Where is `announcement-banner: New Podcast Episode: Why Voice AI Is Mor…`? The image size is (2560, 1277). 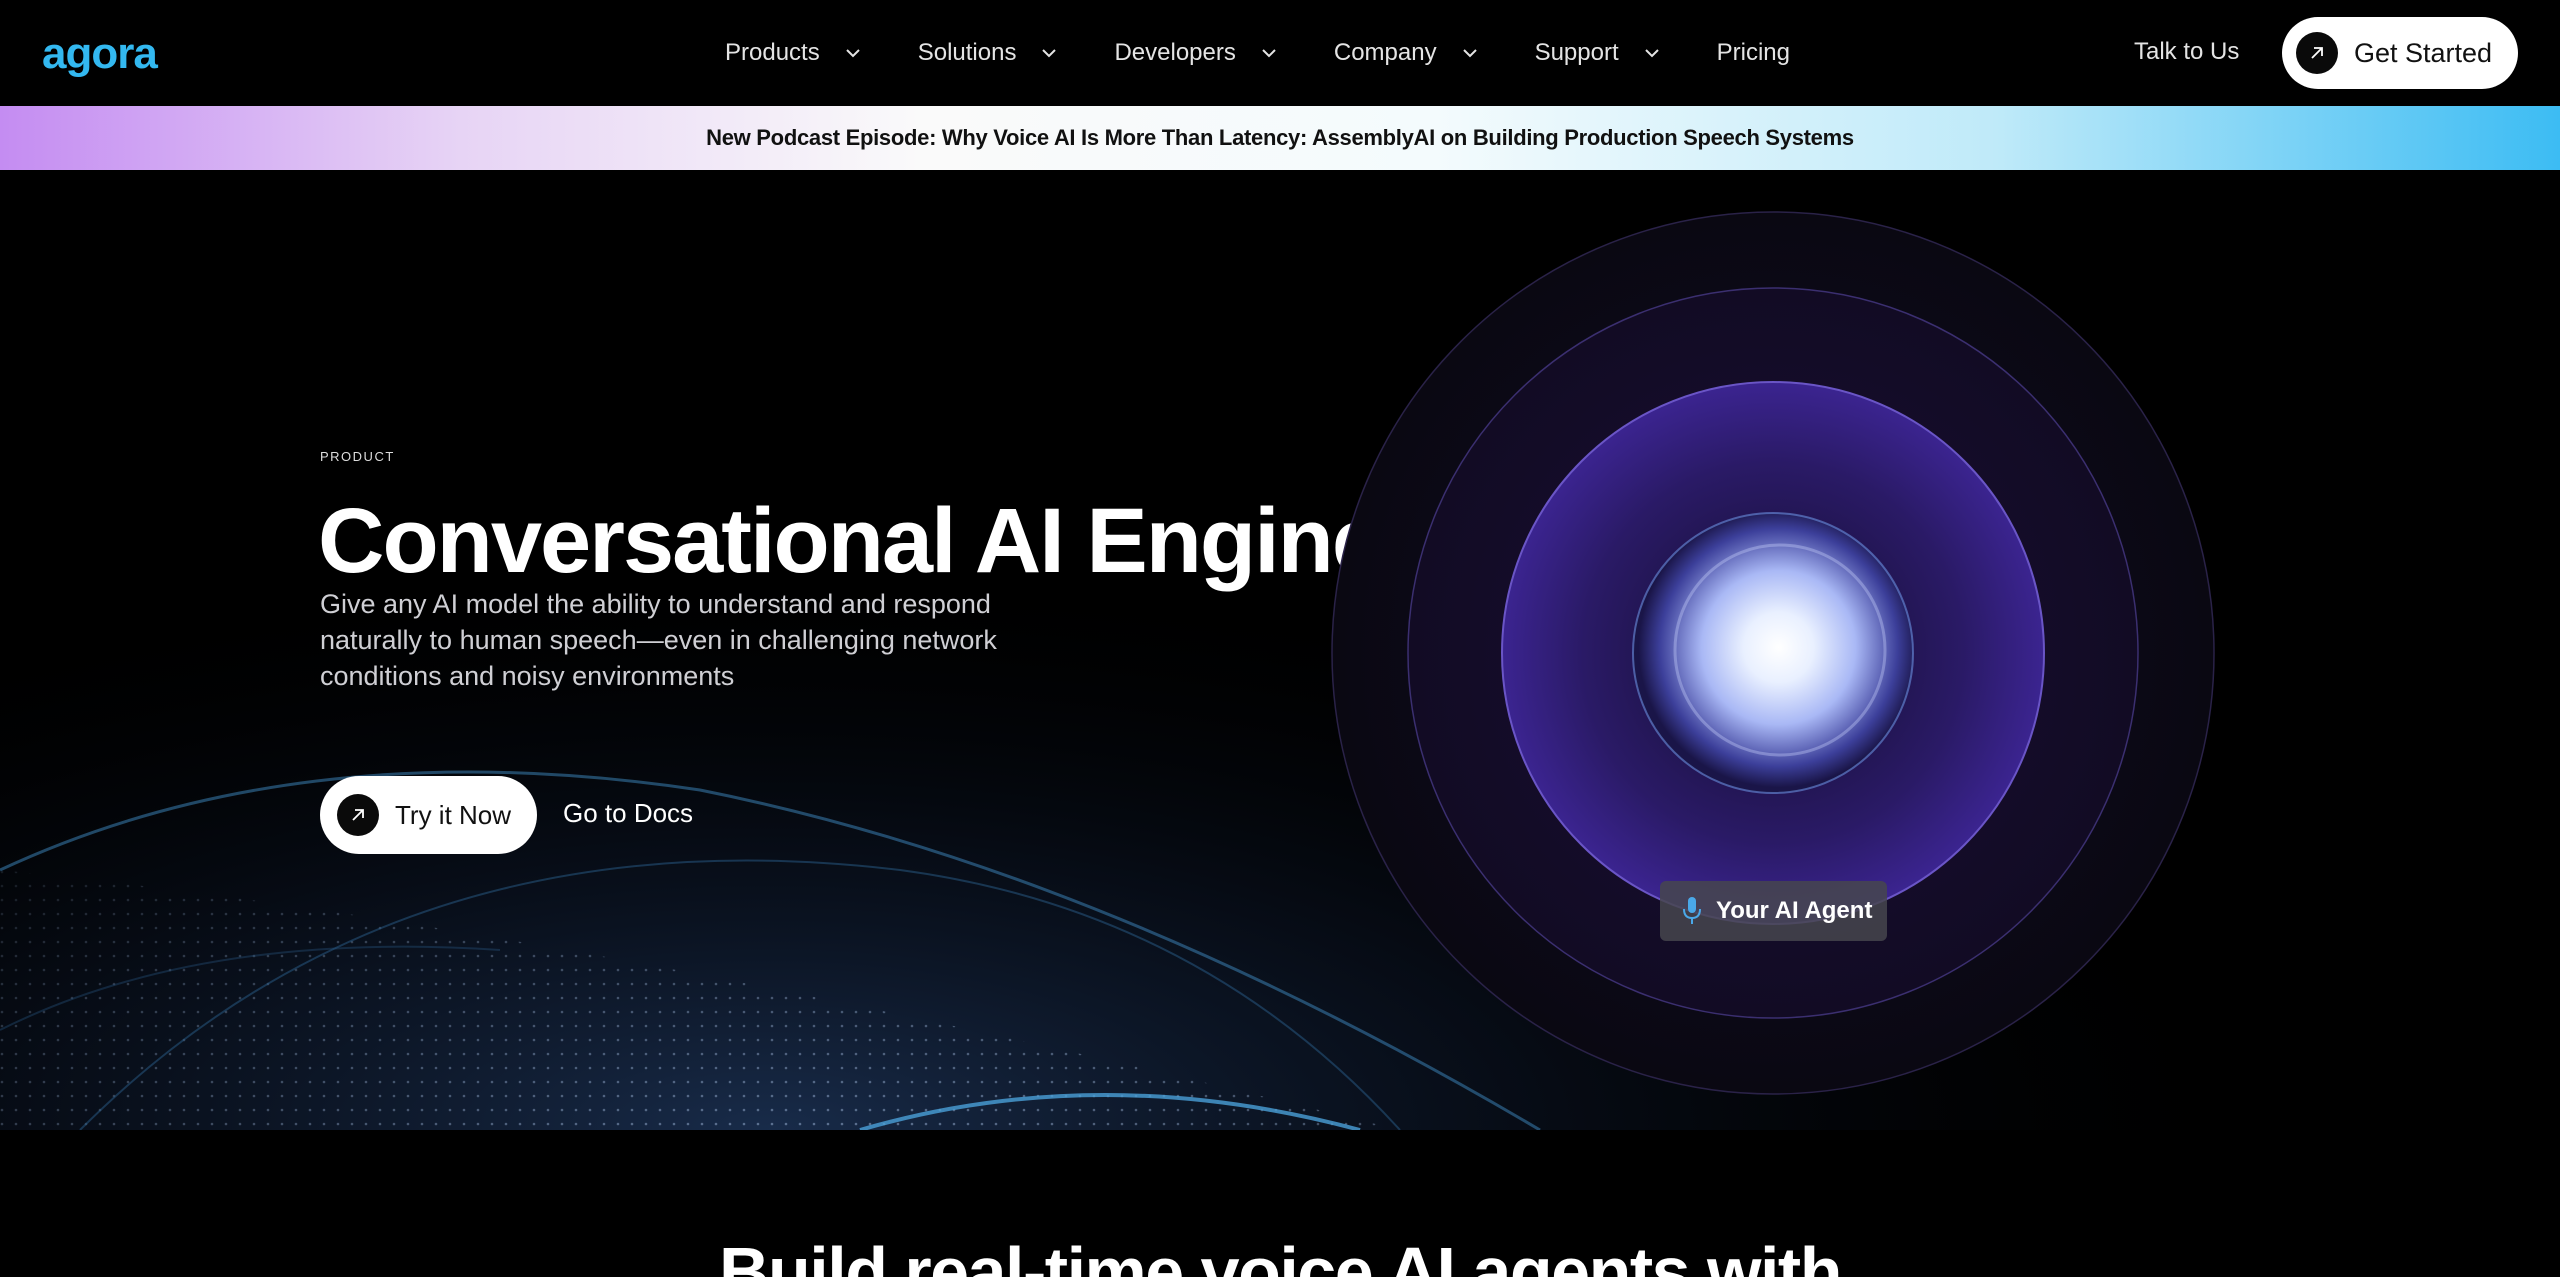 announcement-banner: New Podcast Episode: Why Voice AI Is Mor… is located at coordinates (1280, 138).